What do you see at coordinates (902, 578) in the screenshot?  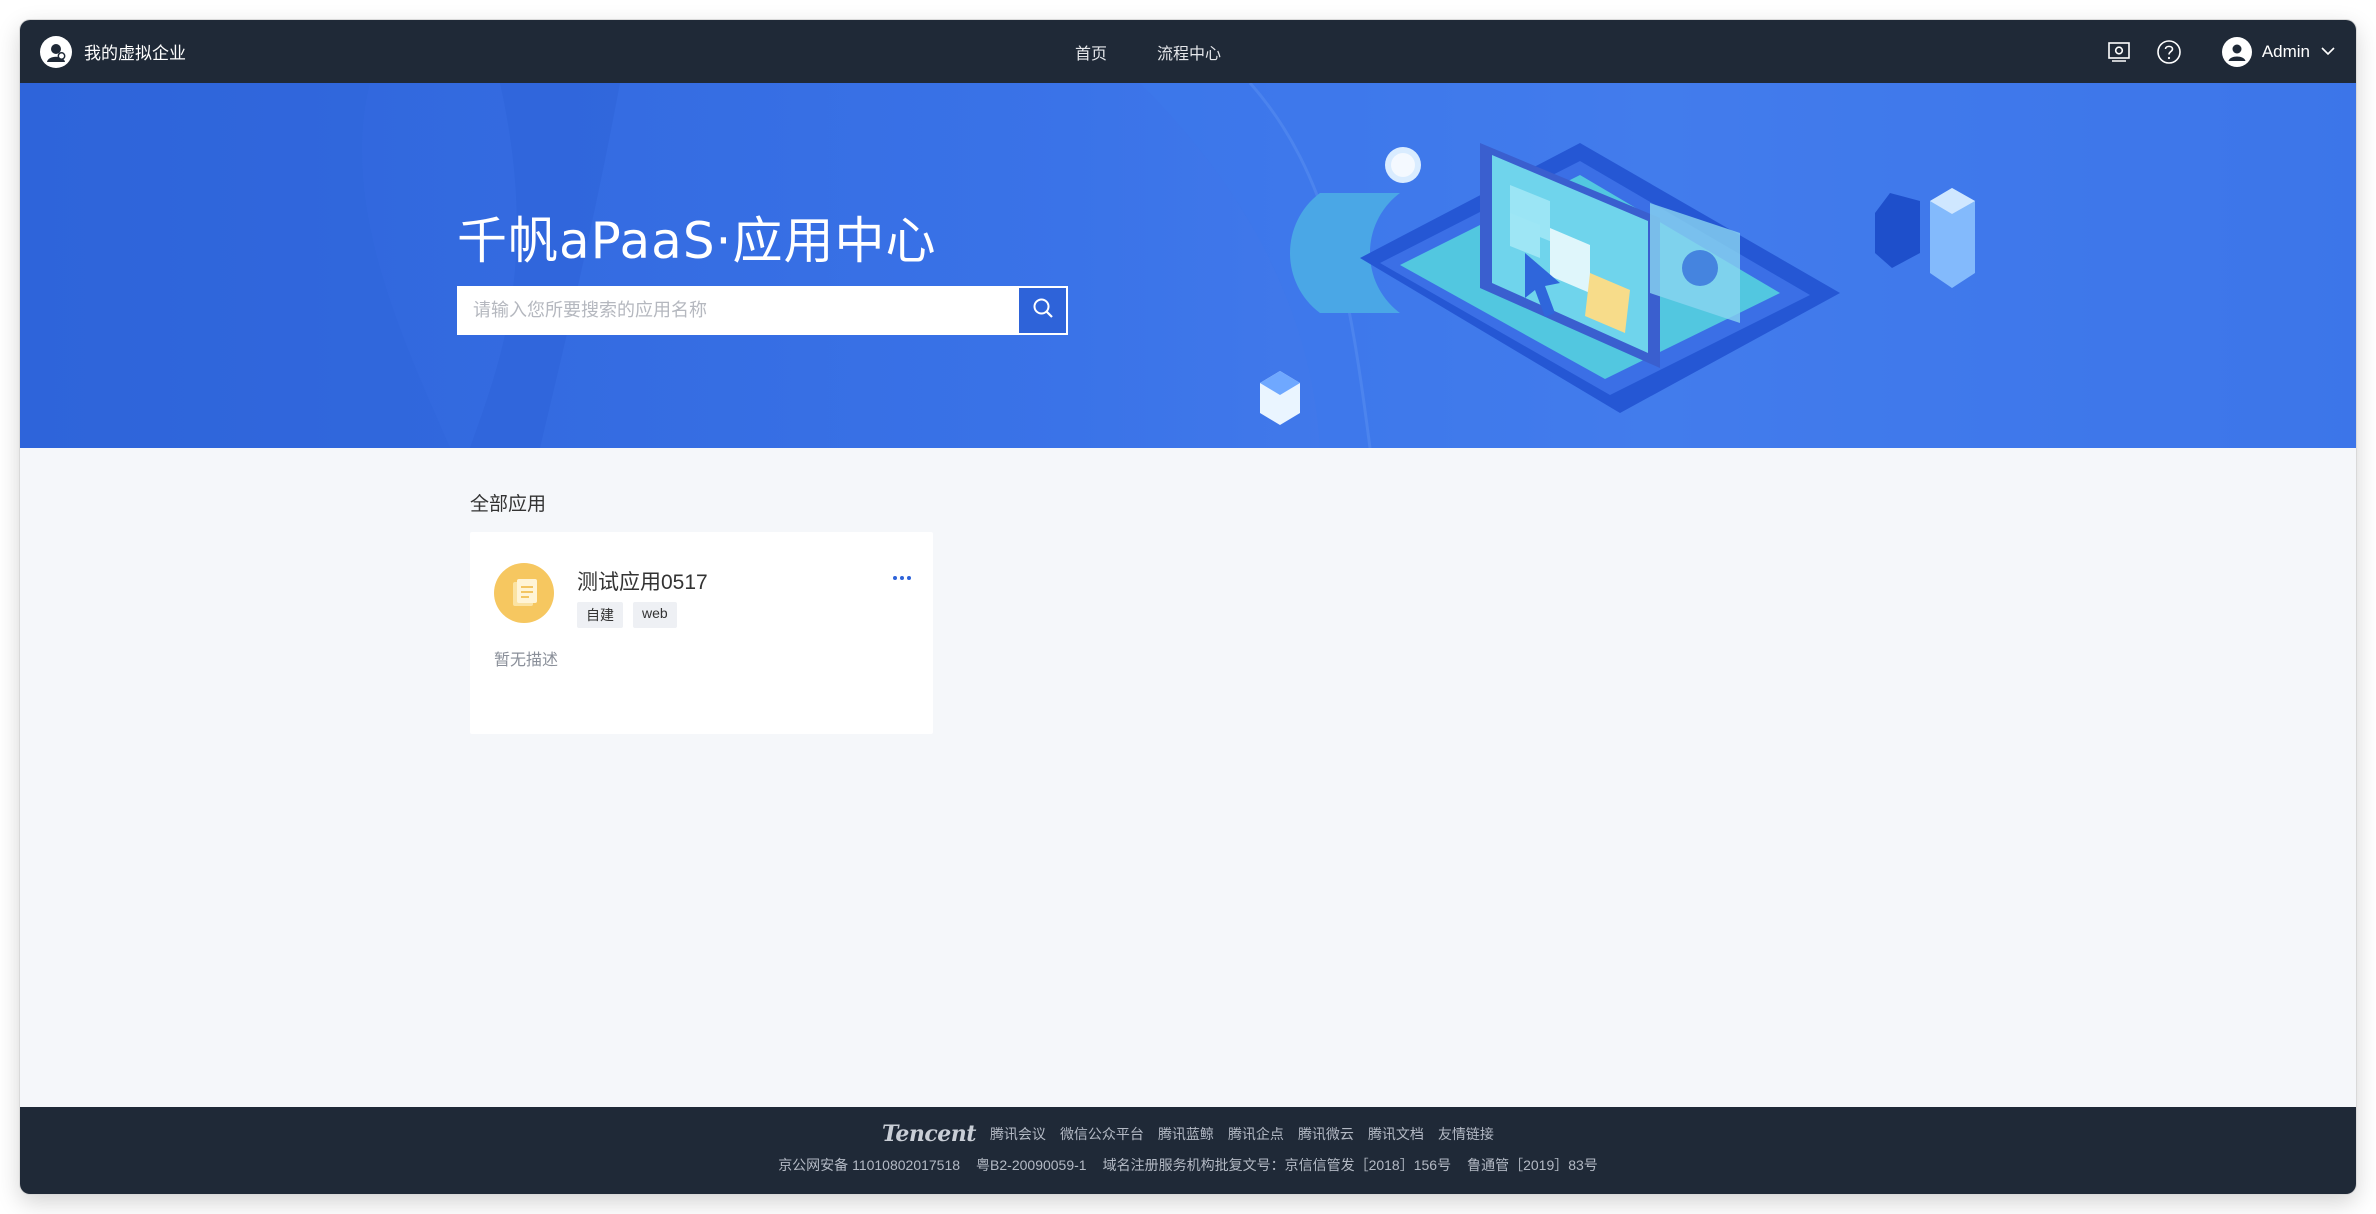 I see `more-options-icon` at bounding box center [902, 578].